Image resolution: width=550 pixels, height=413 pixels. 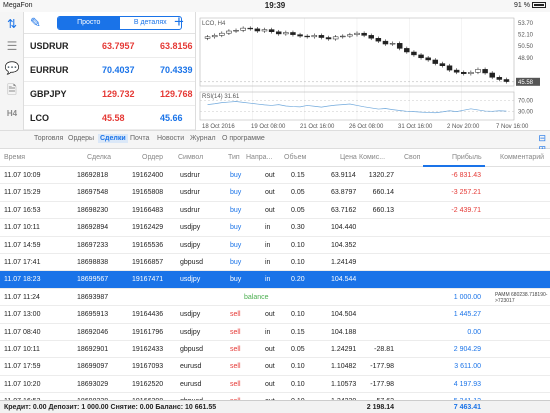 I want to click on tab-news: Новости, so click(x=170, y=138).